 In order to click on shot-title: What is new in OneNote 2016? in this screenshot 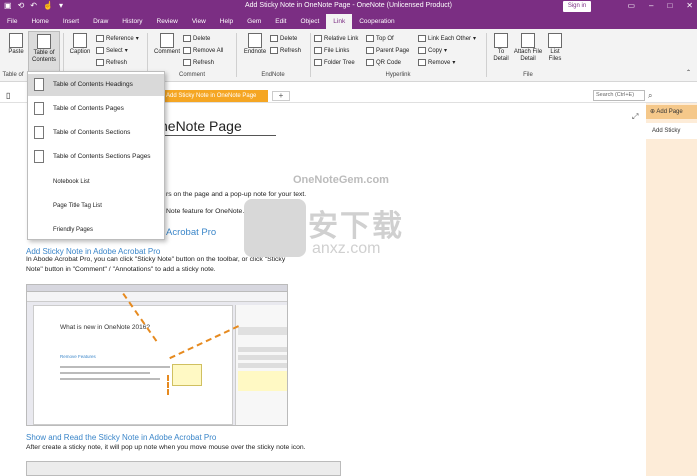, I will do `click(105, 327)`.